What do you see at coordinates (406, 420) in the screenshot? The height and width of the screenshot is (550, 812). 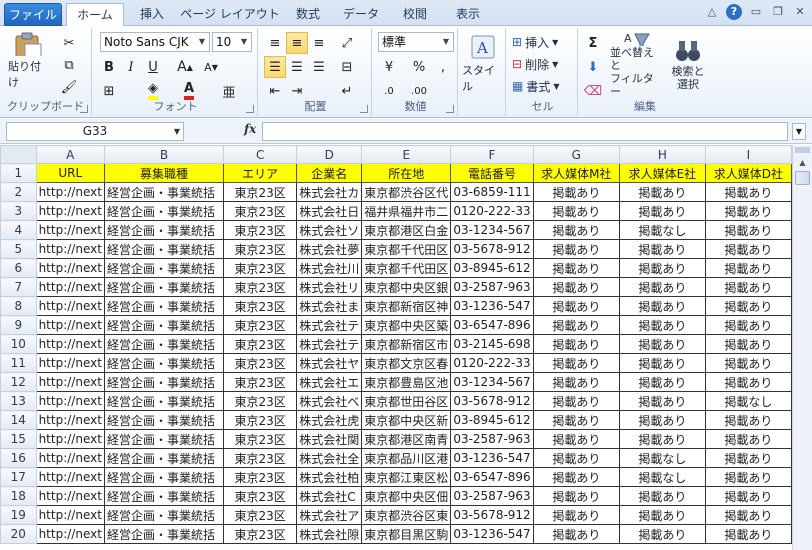 I see `cell-address: 東京都中央区新` at bounding box center [406, 420].